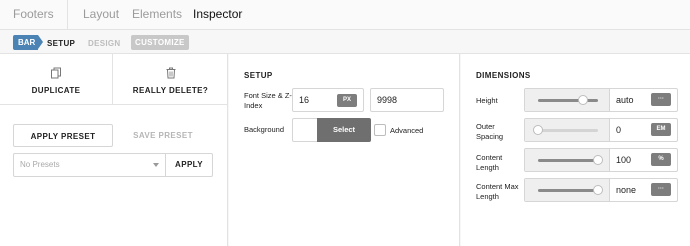  What do you see at coordinates (661, 189) in the screenshot?
I see `content-max-length-unit-chip: ···` at bounding box center [661, 189].